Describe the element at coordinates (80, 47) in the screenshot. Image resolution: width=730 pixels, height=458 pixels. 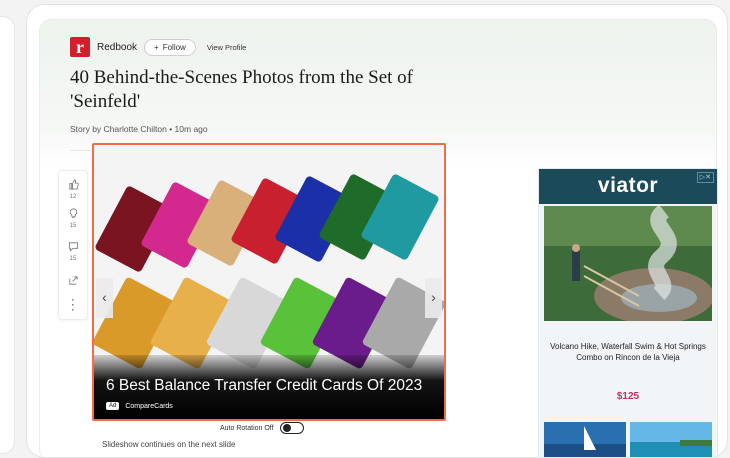
I see `publisher-logo: r` at that location.